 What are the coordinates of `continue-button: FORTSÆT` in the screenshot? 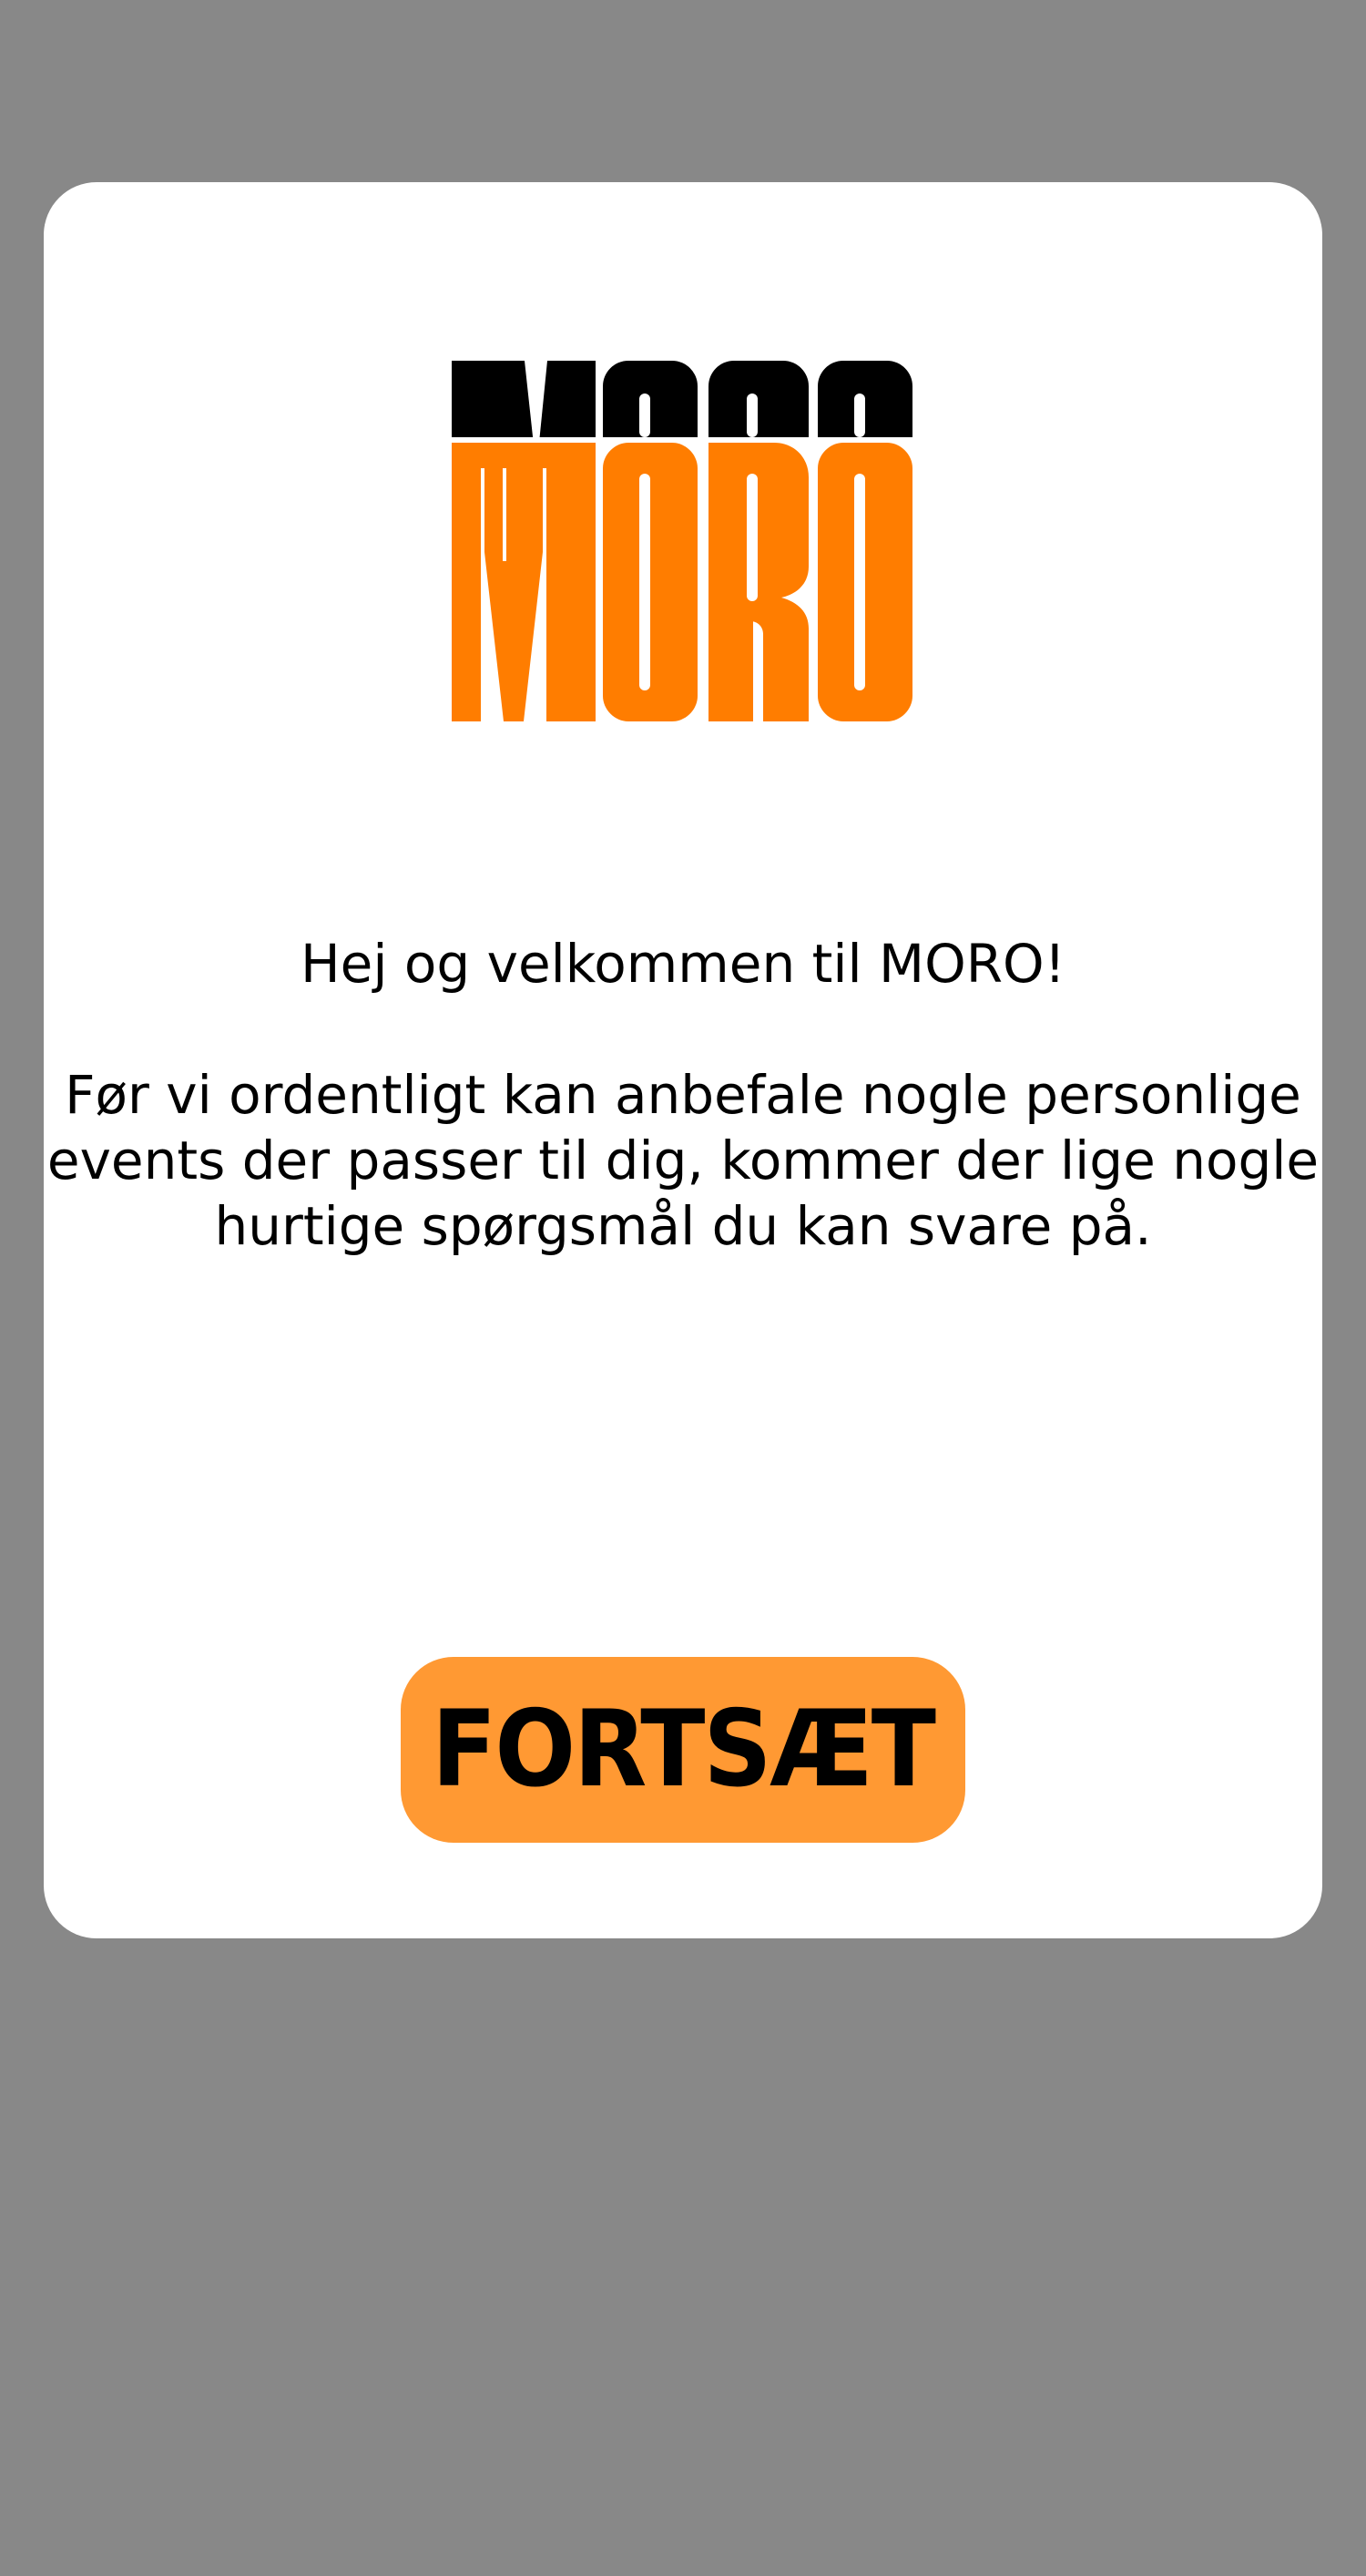 It's located at (683, 1750).